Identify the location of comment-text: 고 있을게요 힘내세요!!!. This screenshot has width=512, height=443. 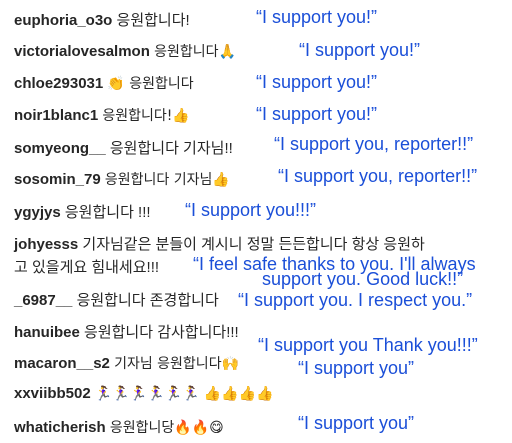
(87, 267).